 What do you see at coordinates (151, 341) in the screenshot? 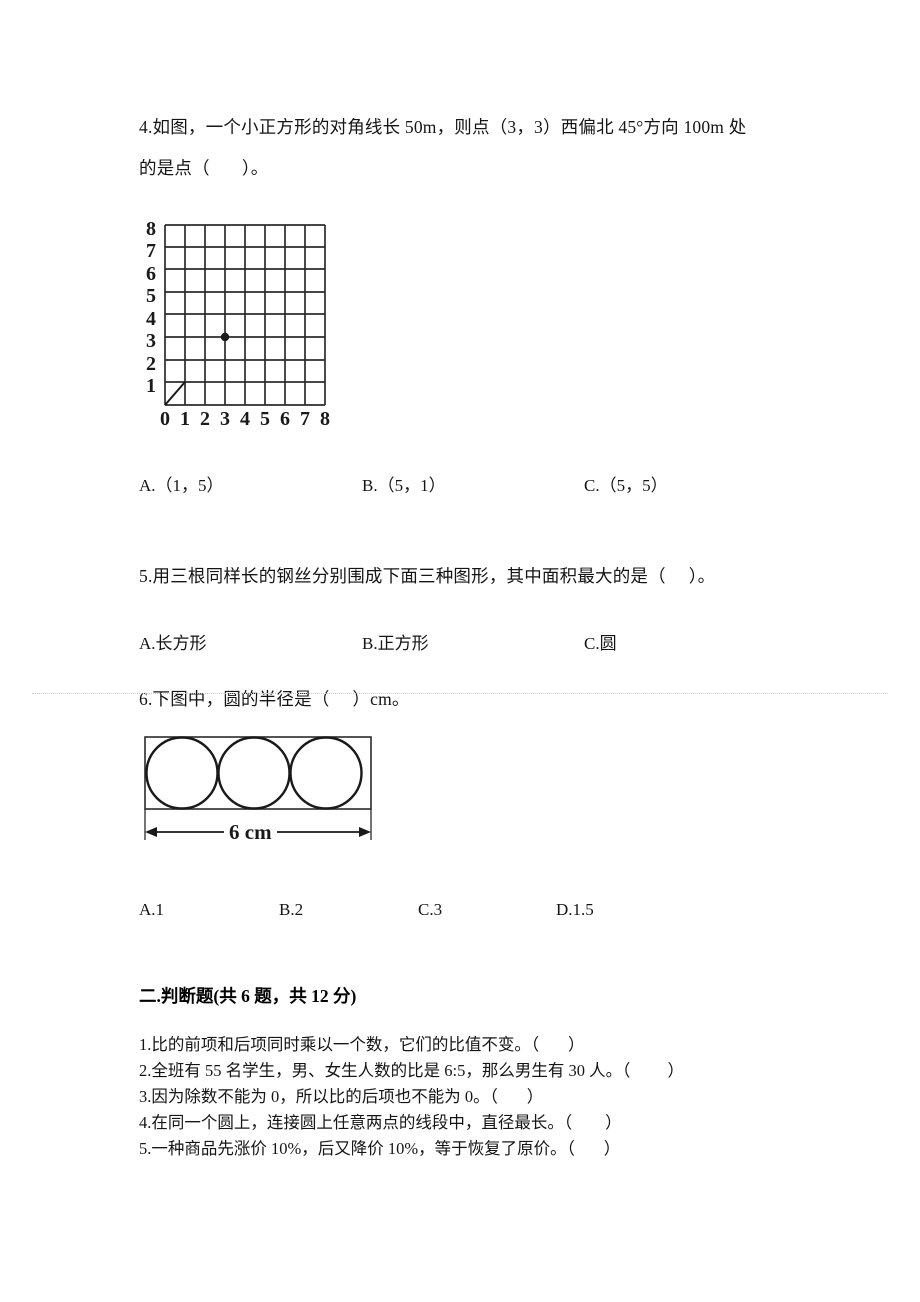
I see `grid-y-label-3: 3` at bounding box center [151, 341].